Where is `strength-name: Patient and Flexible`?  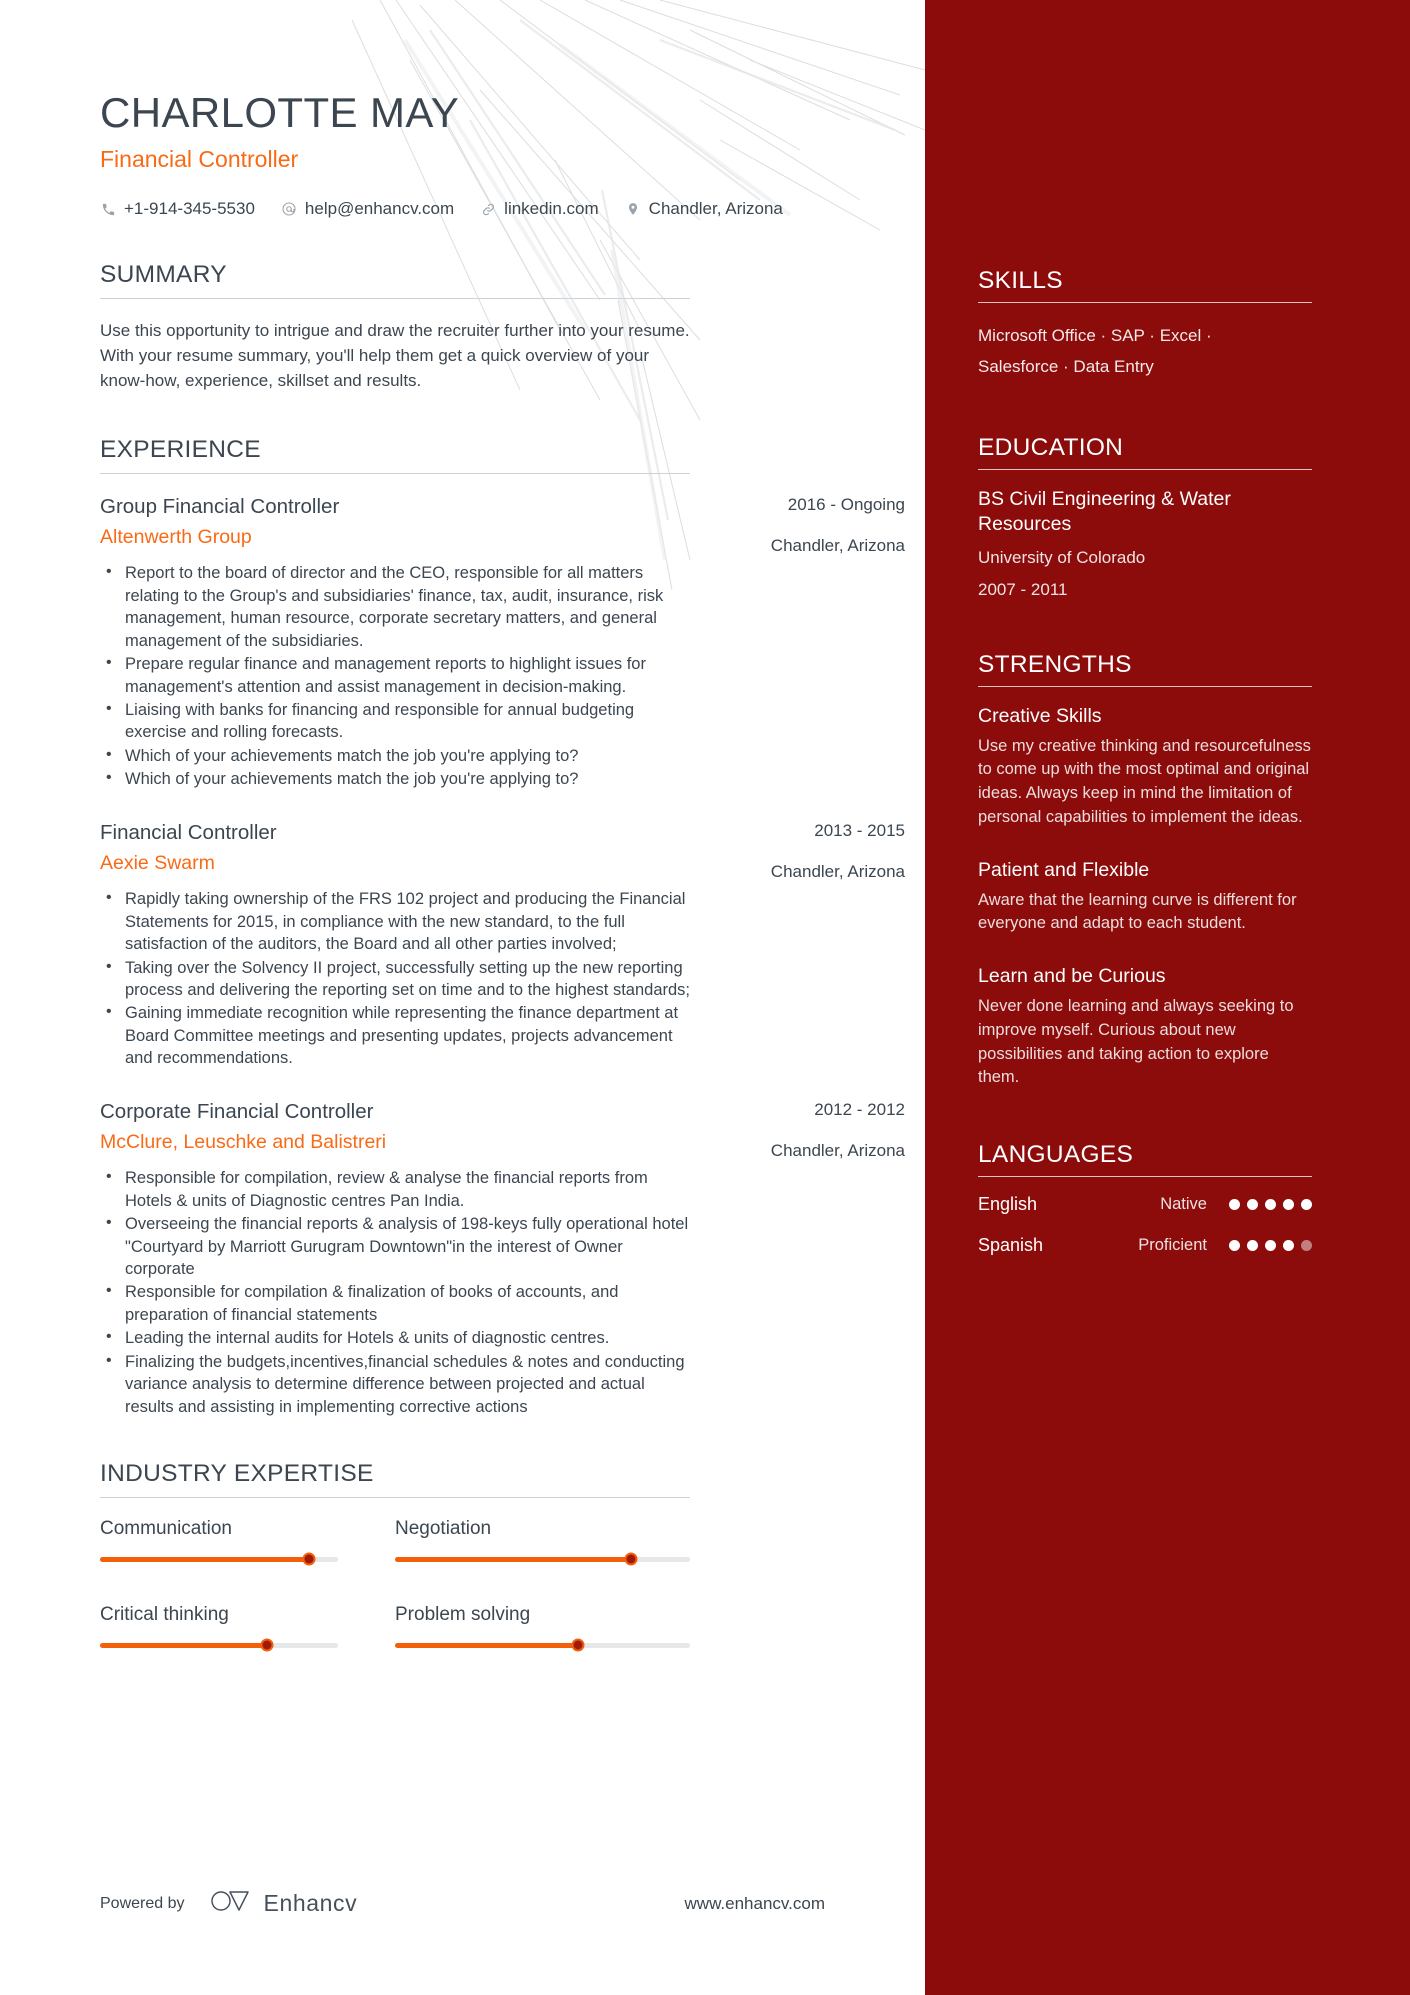 strength-name: Patient and Flexible is located at coordinates (1064, 870).